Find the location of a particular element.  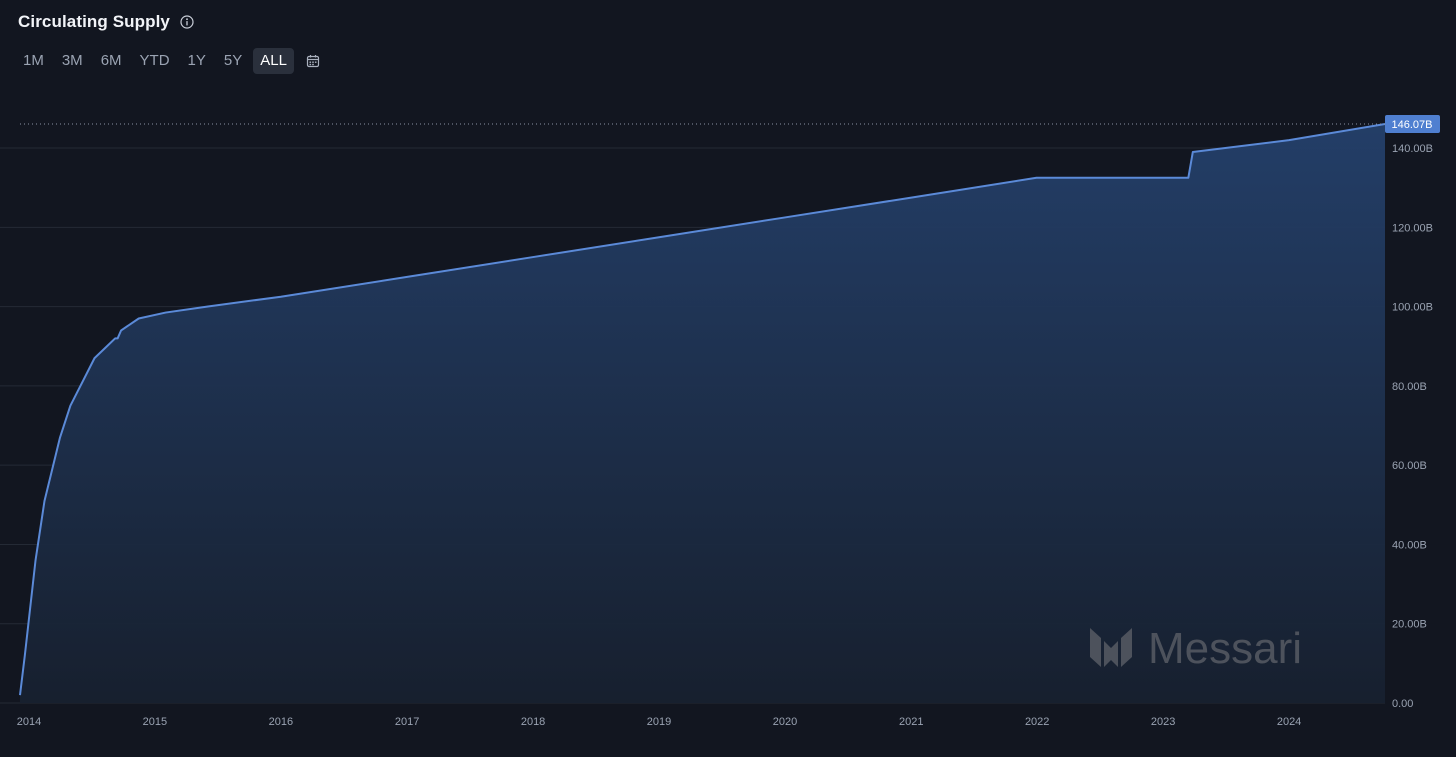

y-tick-label: 60.00B is located at coordinates (1409, 466).